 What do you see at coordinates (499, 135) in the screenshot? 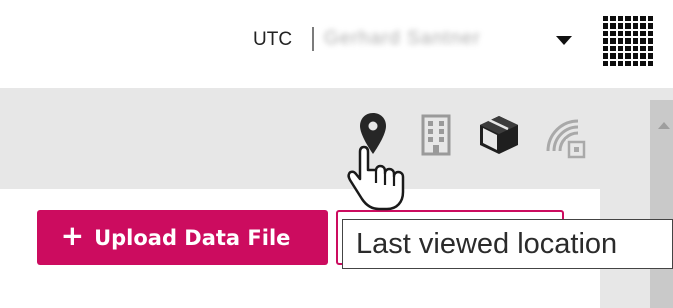
I see `package-icon` at bounding box center [499, 135].